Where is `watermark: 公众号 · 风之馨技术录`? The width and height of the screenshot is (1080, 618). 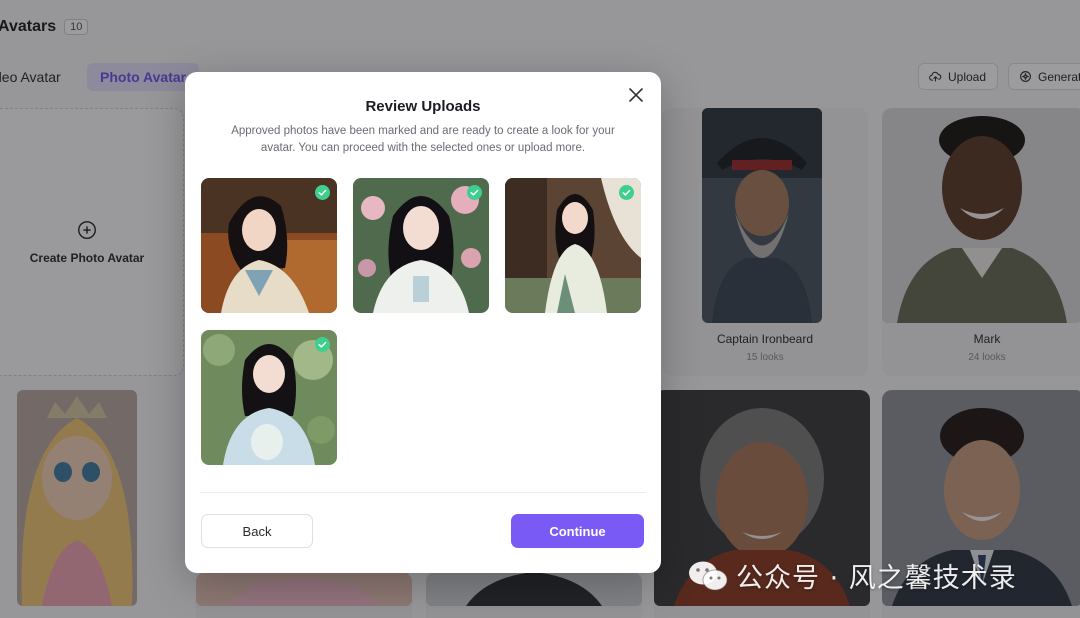
watermark: 公众号 · 风之馨技术录 is located at coordinates (852, 575).